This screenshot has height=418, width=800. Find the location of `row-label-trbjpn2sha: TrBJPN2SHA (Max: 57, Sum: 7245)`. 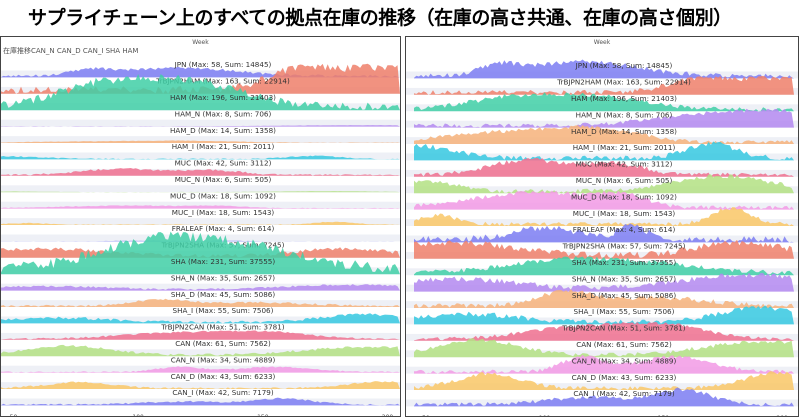

row-label-trbjpn2sha: TrBJPN2SHA (Max: 57, Sum: 7245) is located at coordinates (624, 246).